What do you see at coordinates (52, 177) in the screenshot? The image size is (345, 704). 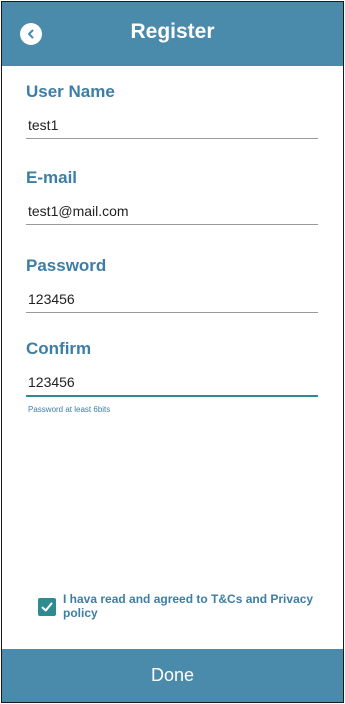 I see `email-label: E-mail` at bounding box center [52, 177].